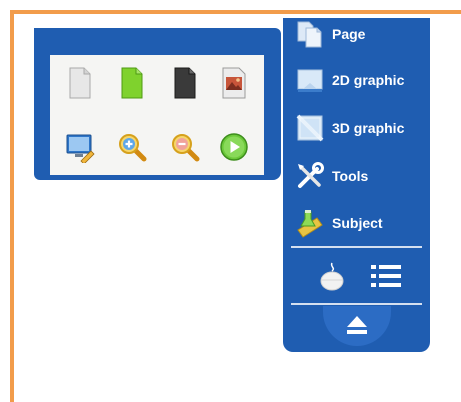 This screenshot has width=461, height=402. Describe the element at coordinates (368, 128) in the screenshot. I see `side-item-label: 3D graphic` at that location.